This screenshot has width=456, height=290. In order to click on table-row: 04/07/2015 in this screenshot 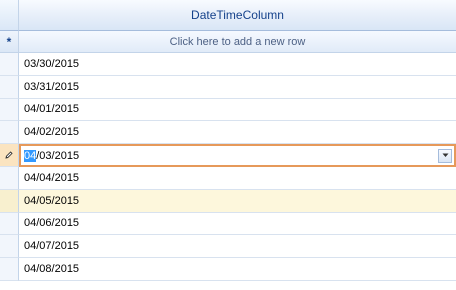, I will do `click(228, 247)`.